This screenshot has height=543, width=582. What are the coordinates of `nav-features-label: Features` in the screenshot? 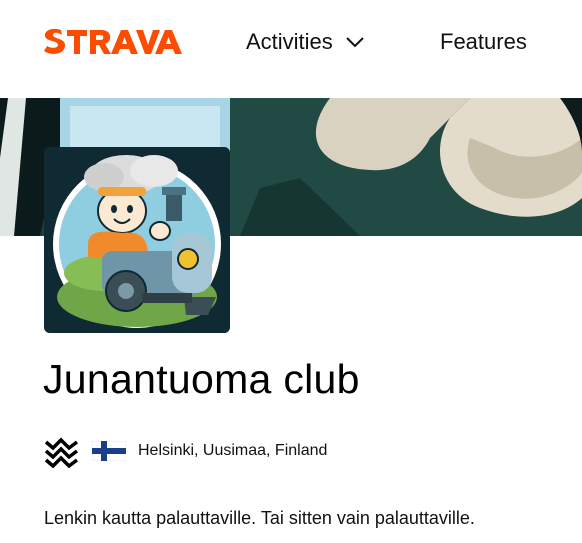 It's located at (483, 41).